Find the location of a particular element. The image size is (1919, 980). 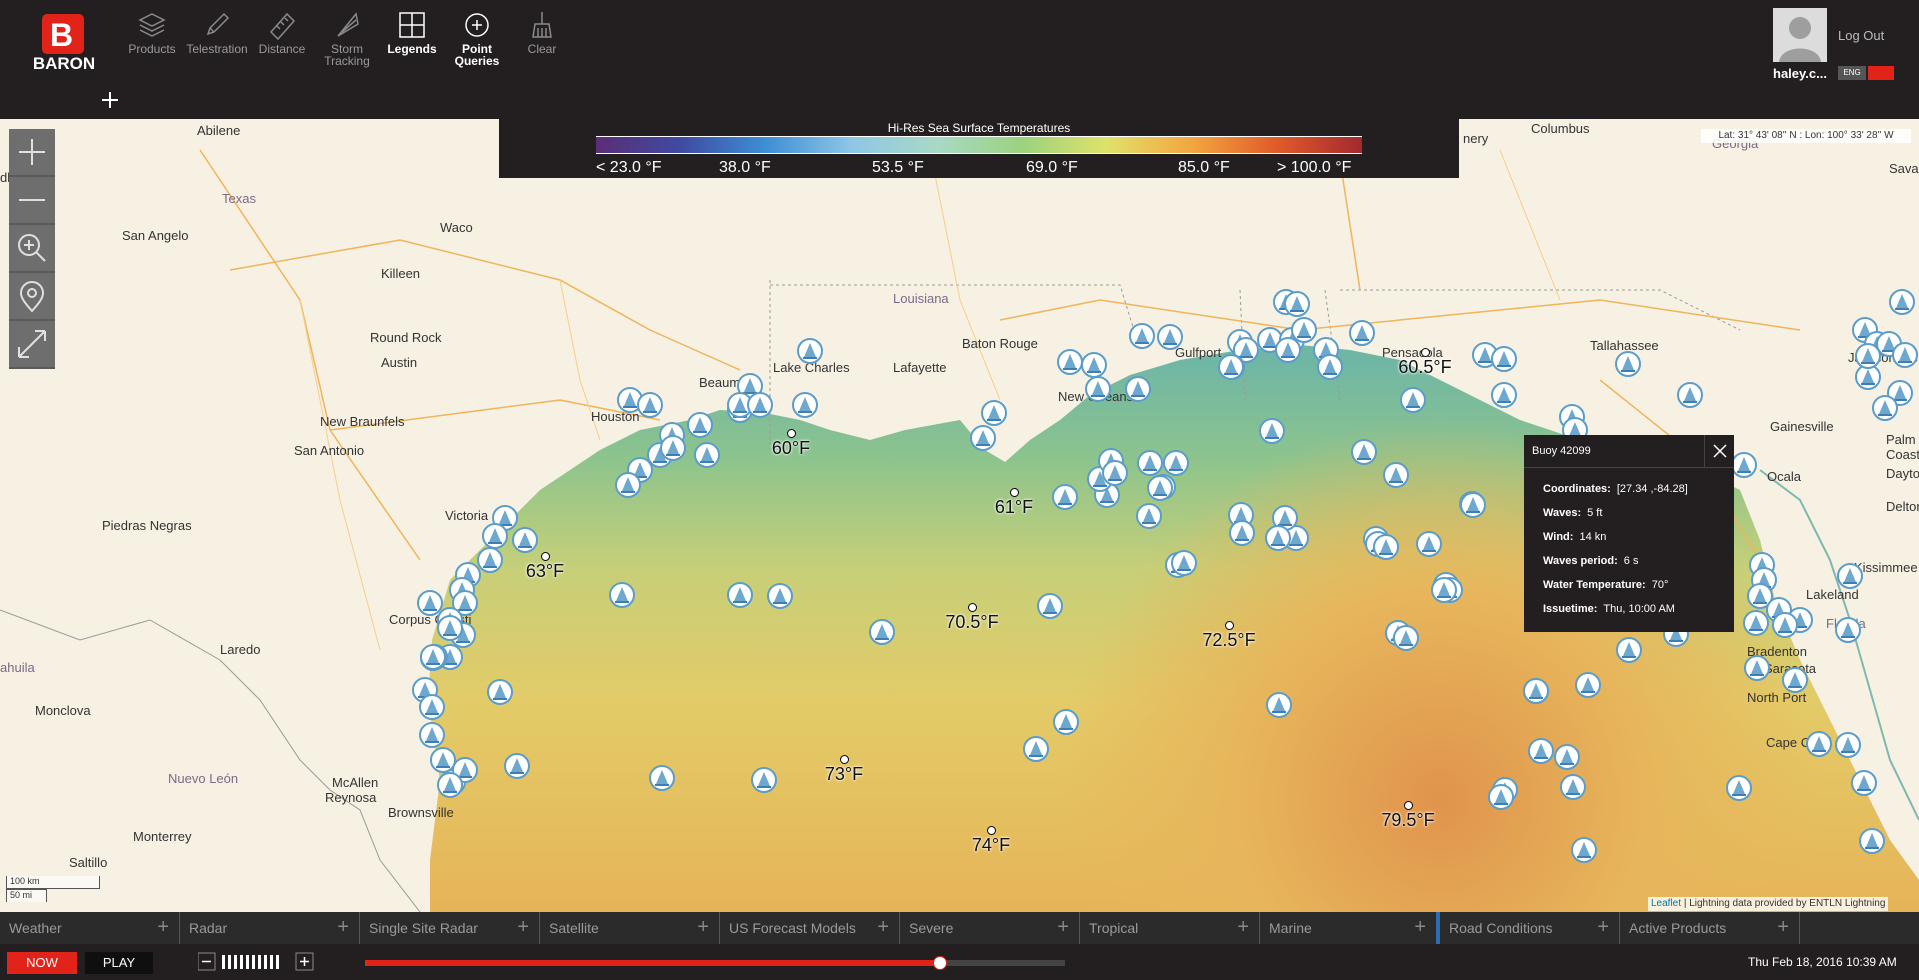

scale-bar: 100 km 50 mi is located at coordinates (53, 889).